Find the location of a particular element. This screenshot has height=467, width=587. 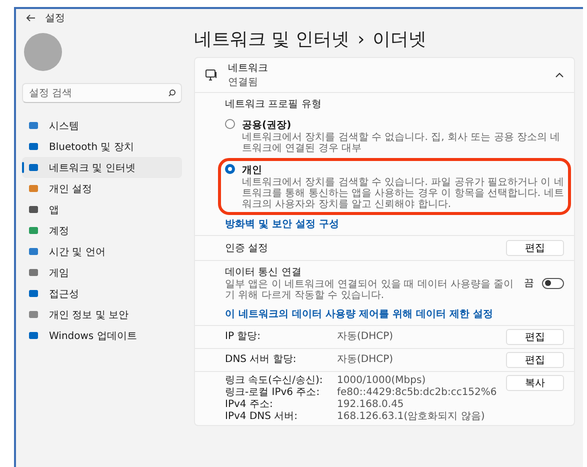

monitor-icon is located at coordinates (211, 75).